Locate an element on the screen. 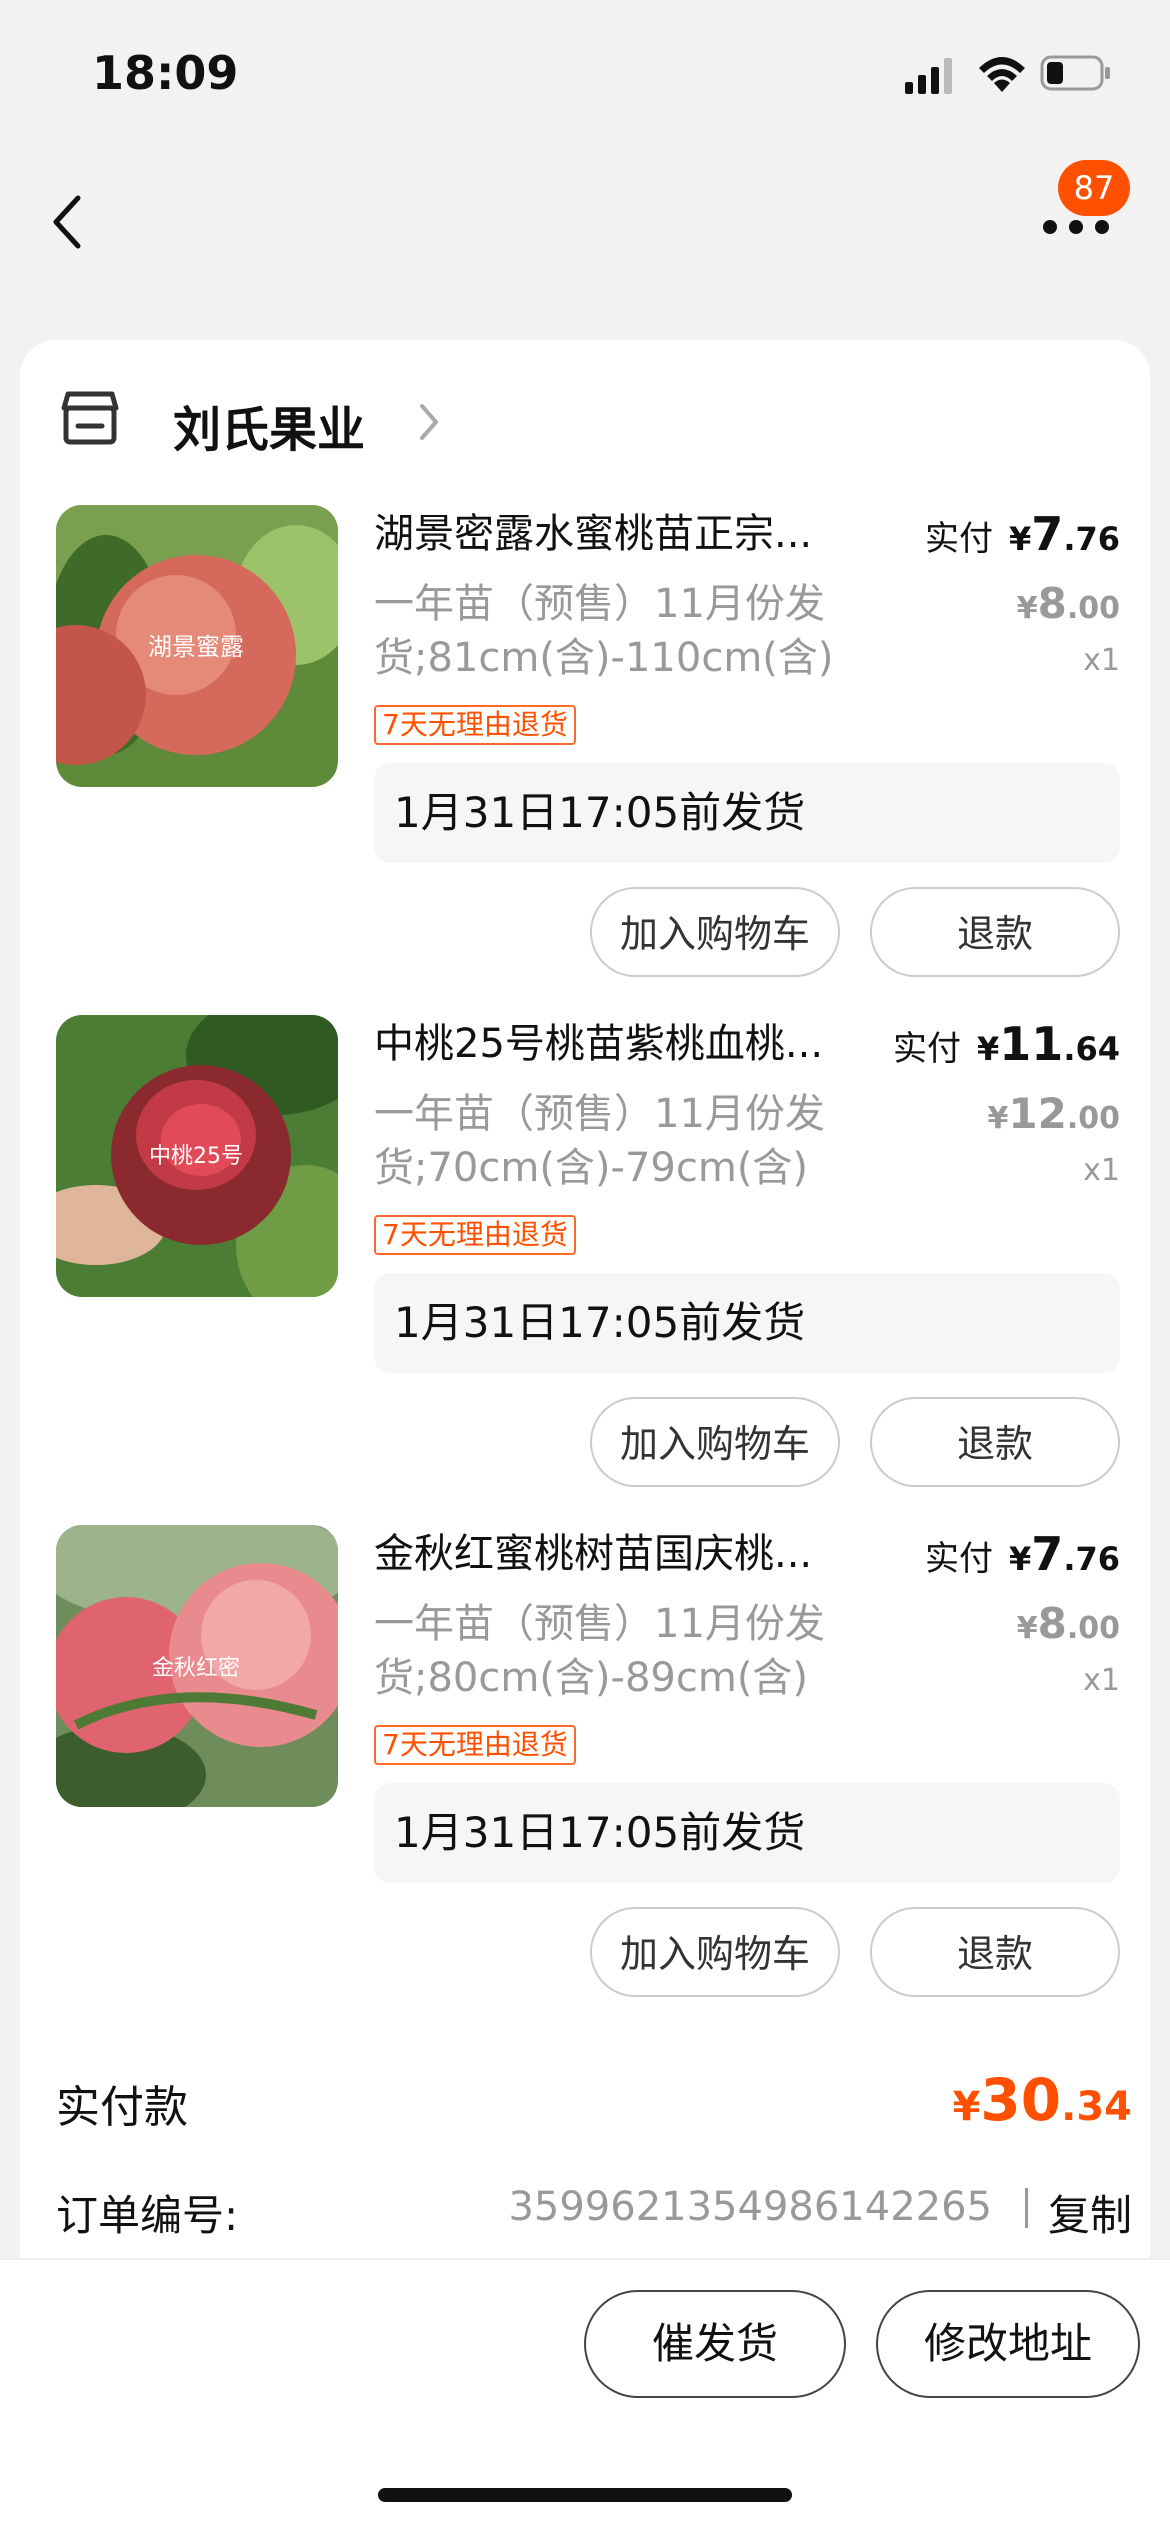 The image size is (1170, 2534). status-time: 18:09 is located at coordinates (165, 73).